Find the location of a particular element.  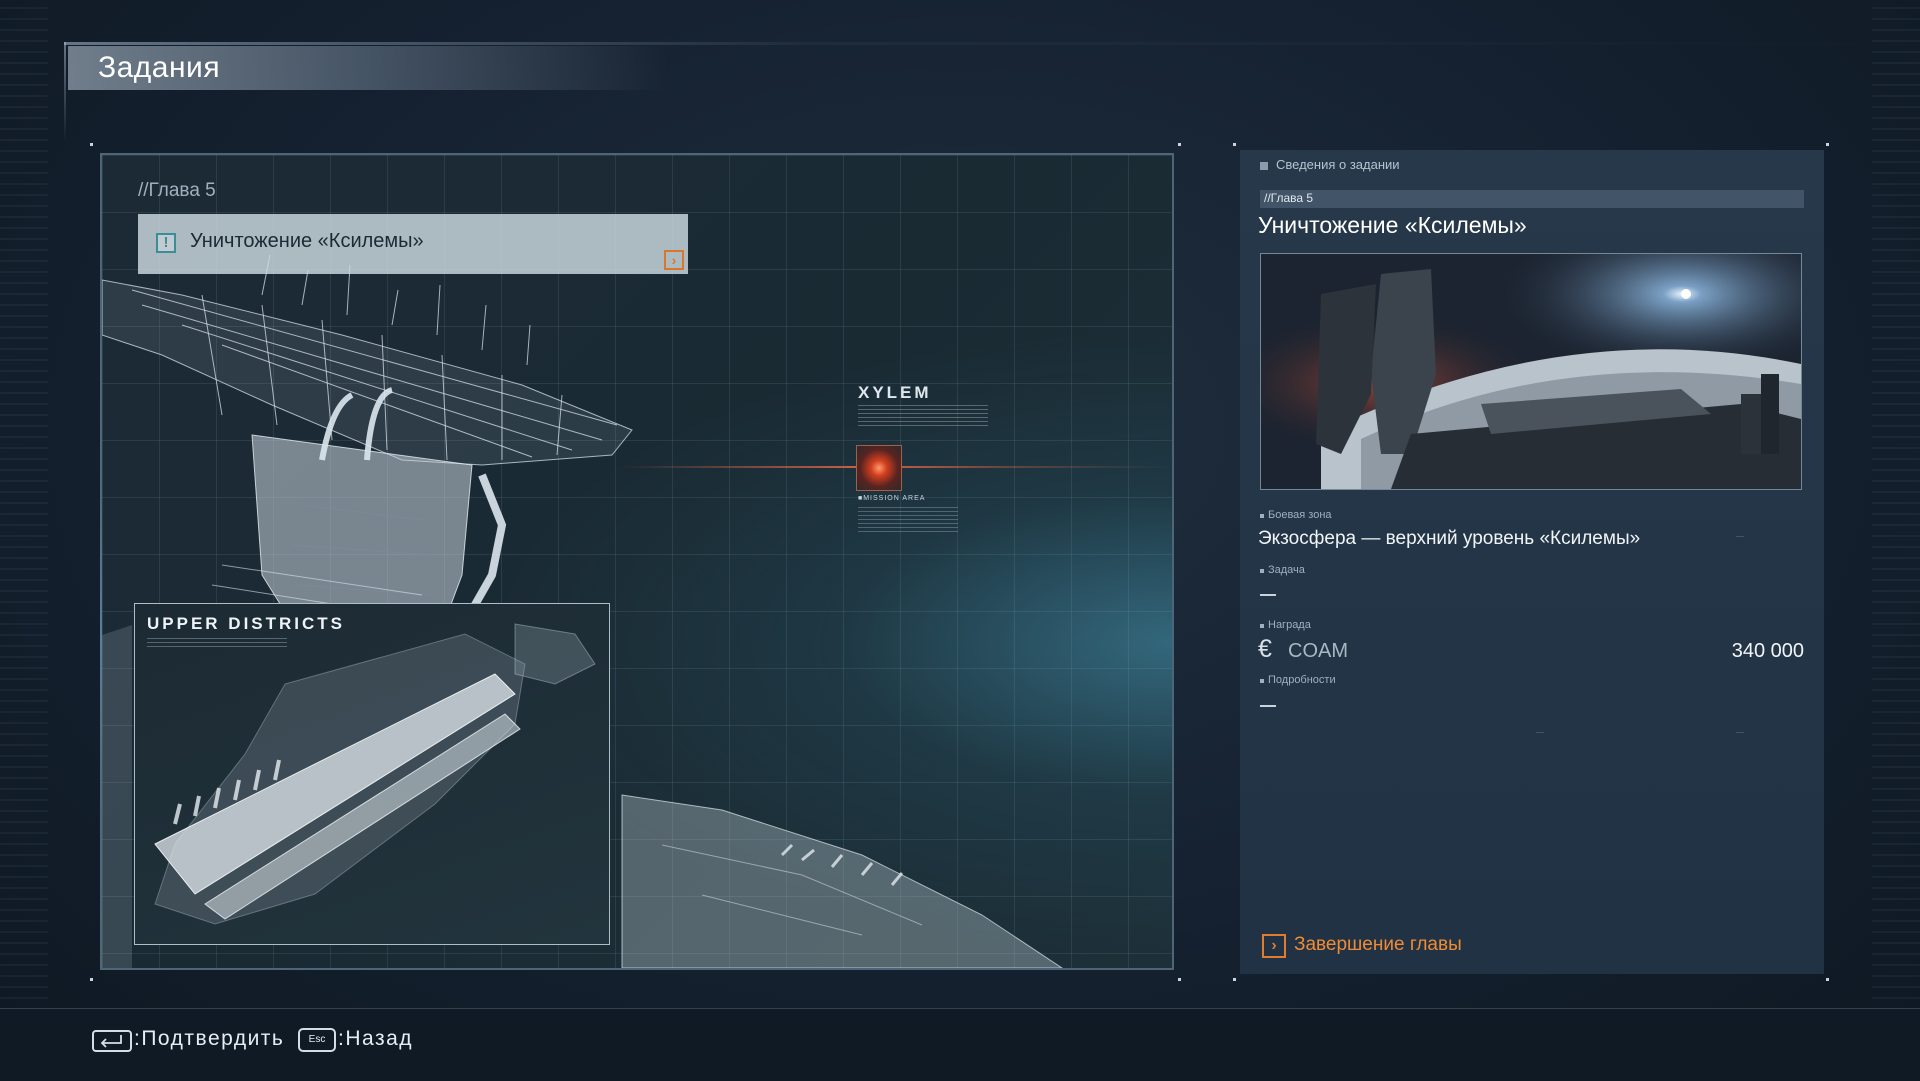

footer-bar is located at coordinates (960, 1044).